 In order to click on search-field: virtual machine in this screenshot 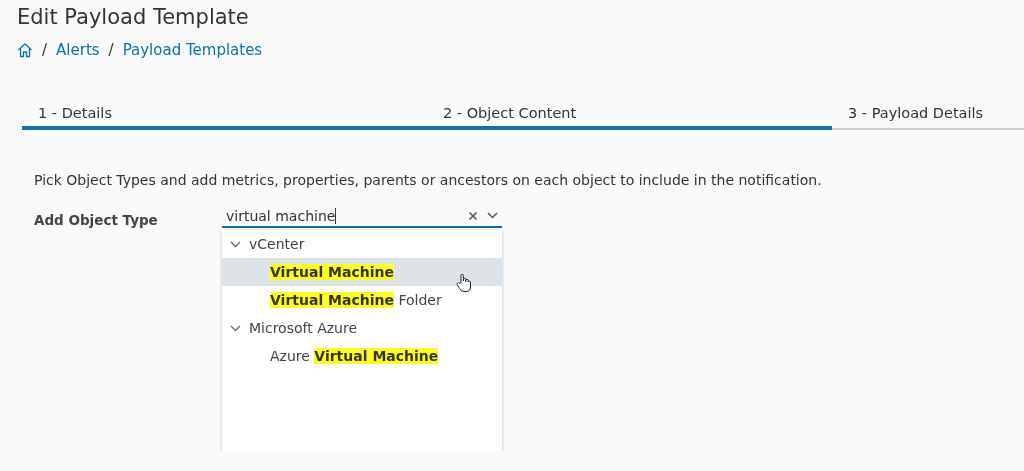, I will do `click(362, 216)`.